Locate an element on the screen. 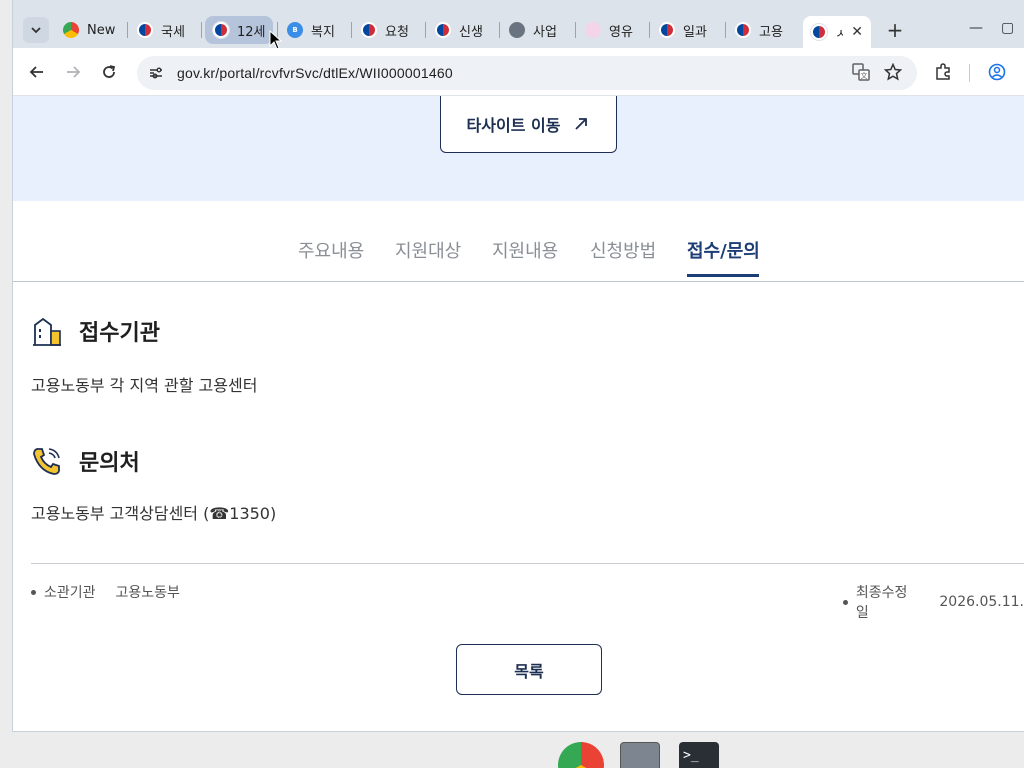 Image resolution: width=1024 pixels, height=768 pixels. new-tab-button: + is located at coordinates (895, 30).